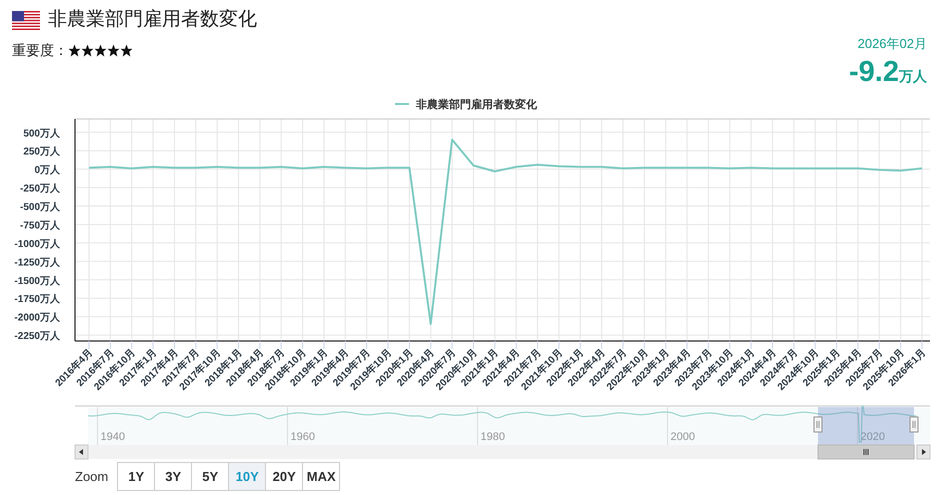 The width and height of the screenshot is (940, 495). What do you see at coordinates (874, 72) in the screenshot?
I see `latest-value: -9.2` at bounding box center [874, 72].